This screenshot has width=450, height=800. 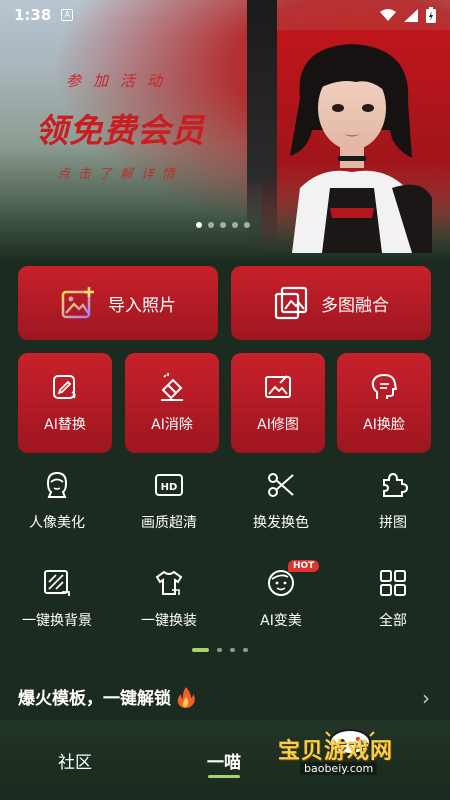 What do you see at coordinates (119, 174) in the screenshot?
I see `banner-subtitle: 点击了解详情` at bounding box center [119, 174].